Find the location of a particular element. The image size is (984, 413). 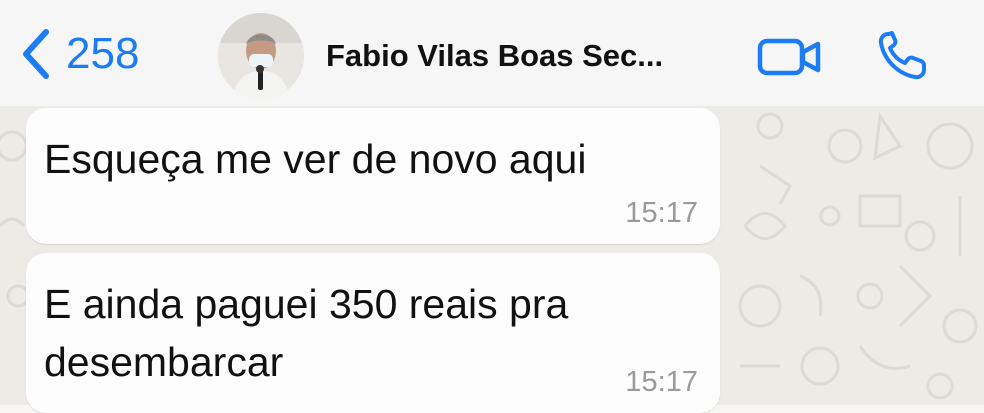

avatar is located at coordinates (261, 56).